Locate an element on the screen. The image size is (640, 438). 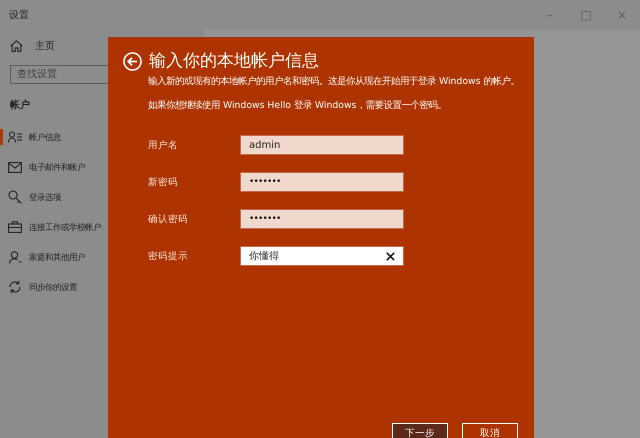
nav-item: 电子邮件和帐户 is located at coordinates (42, 167).